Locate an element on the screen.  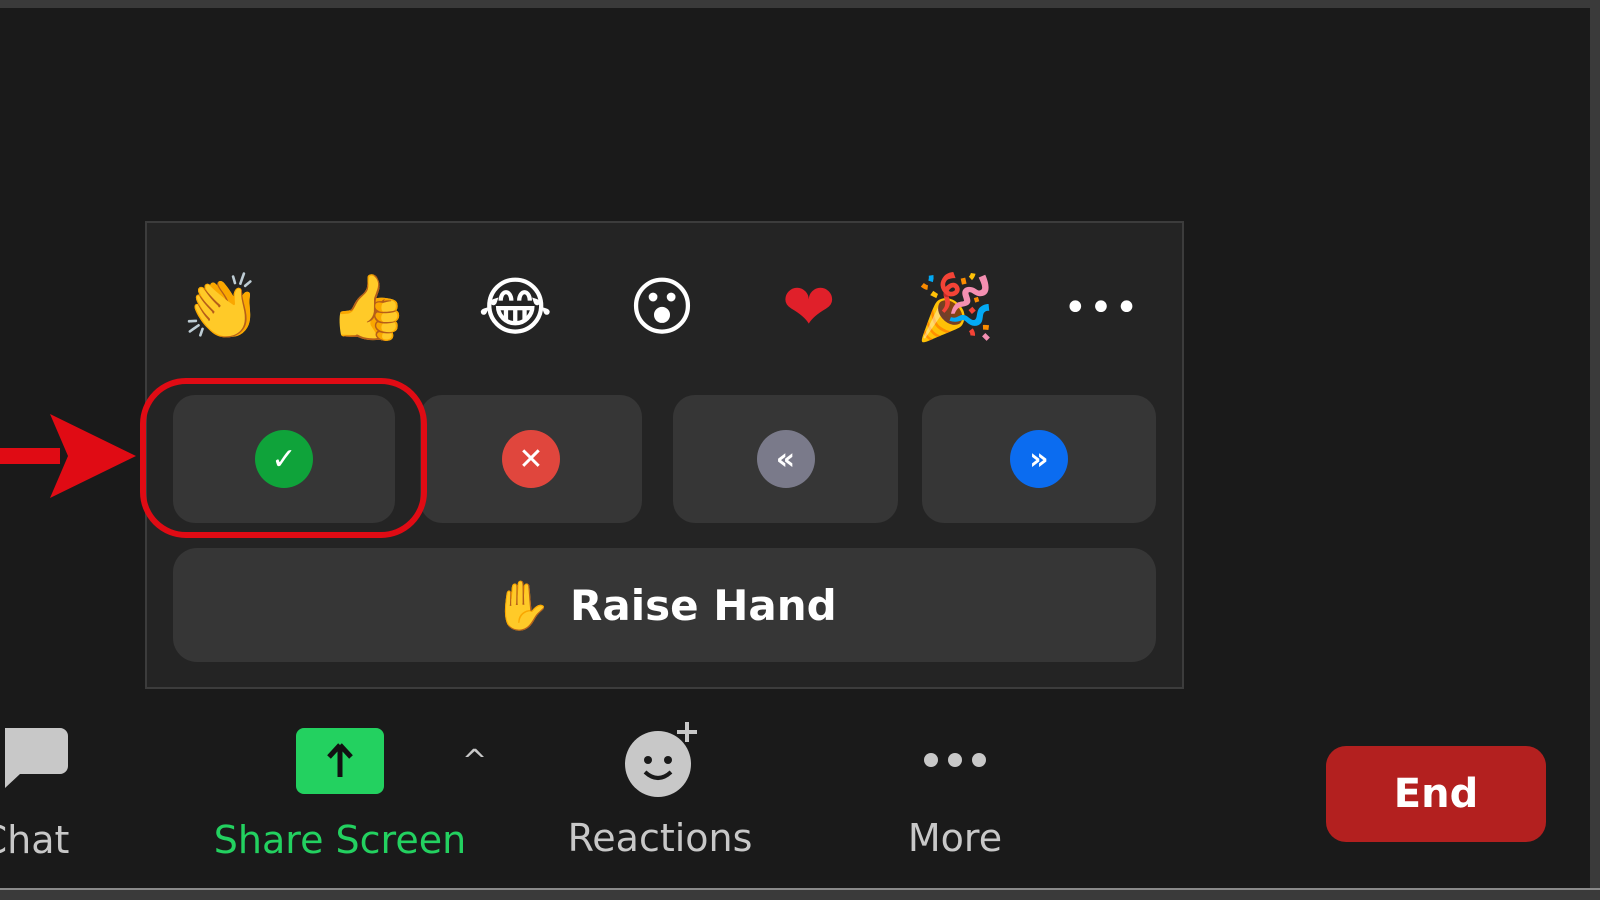
speed-up-button: » is located at coordinates (1039, 459).